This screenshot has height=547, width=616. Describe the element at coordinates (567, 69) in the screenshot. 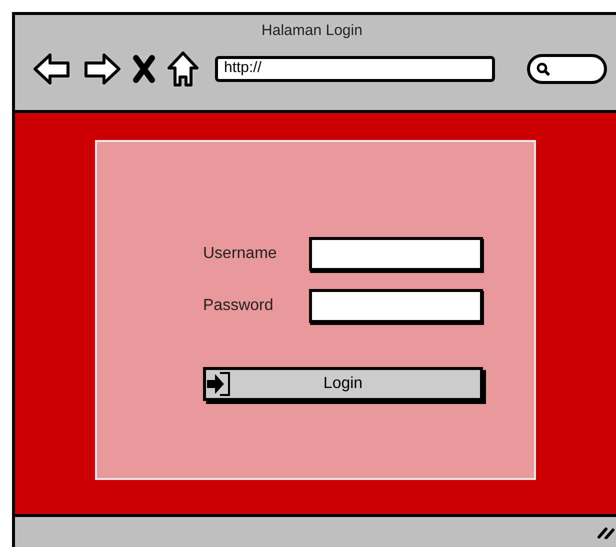

I see `search-field` at that location.